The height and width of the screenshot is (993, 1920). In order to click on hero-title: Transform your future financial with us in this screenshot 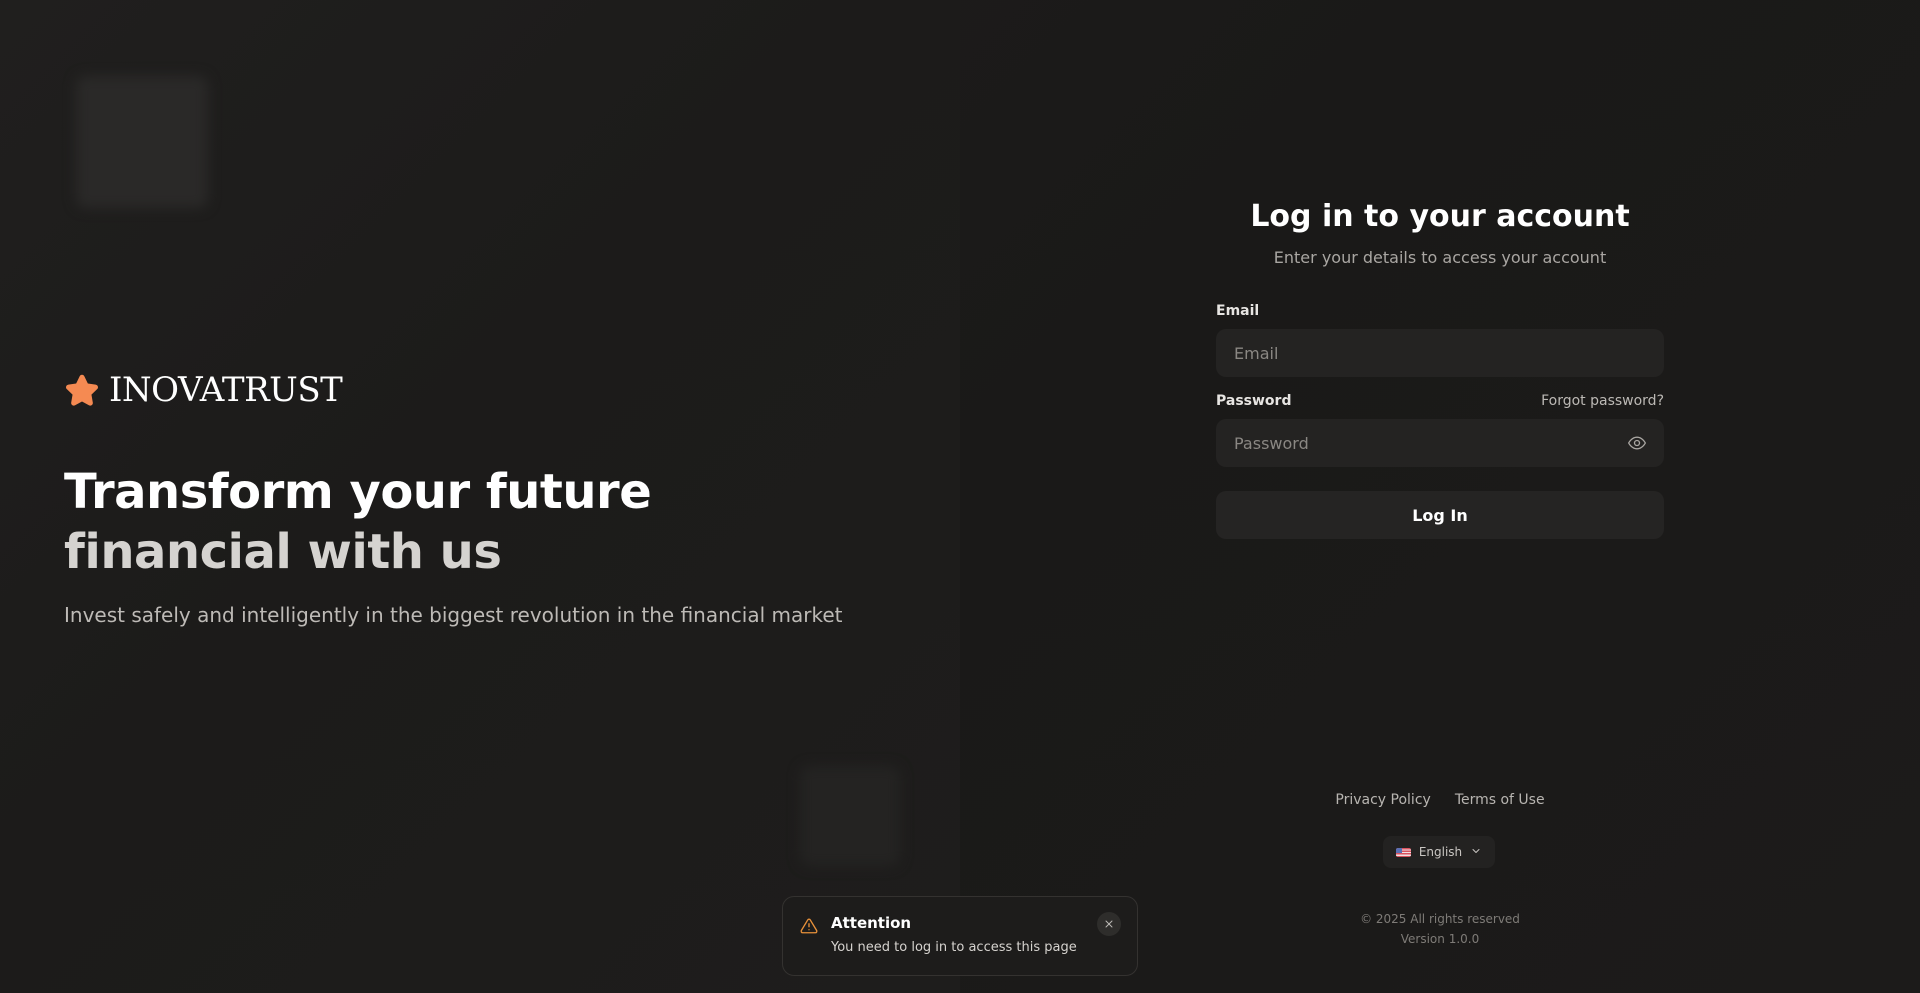, I will do `click(358, 522)`.